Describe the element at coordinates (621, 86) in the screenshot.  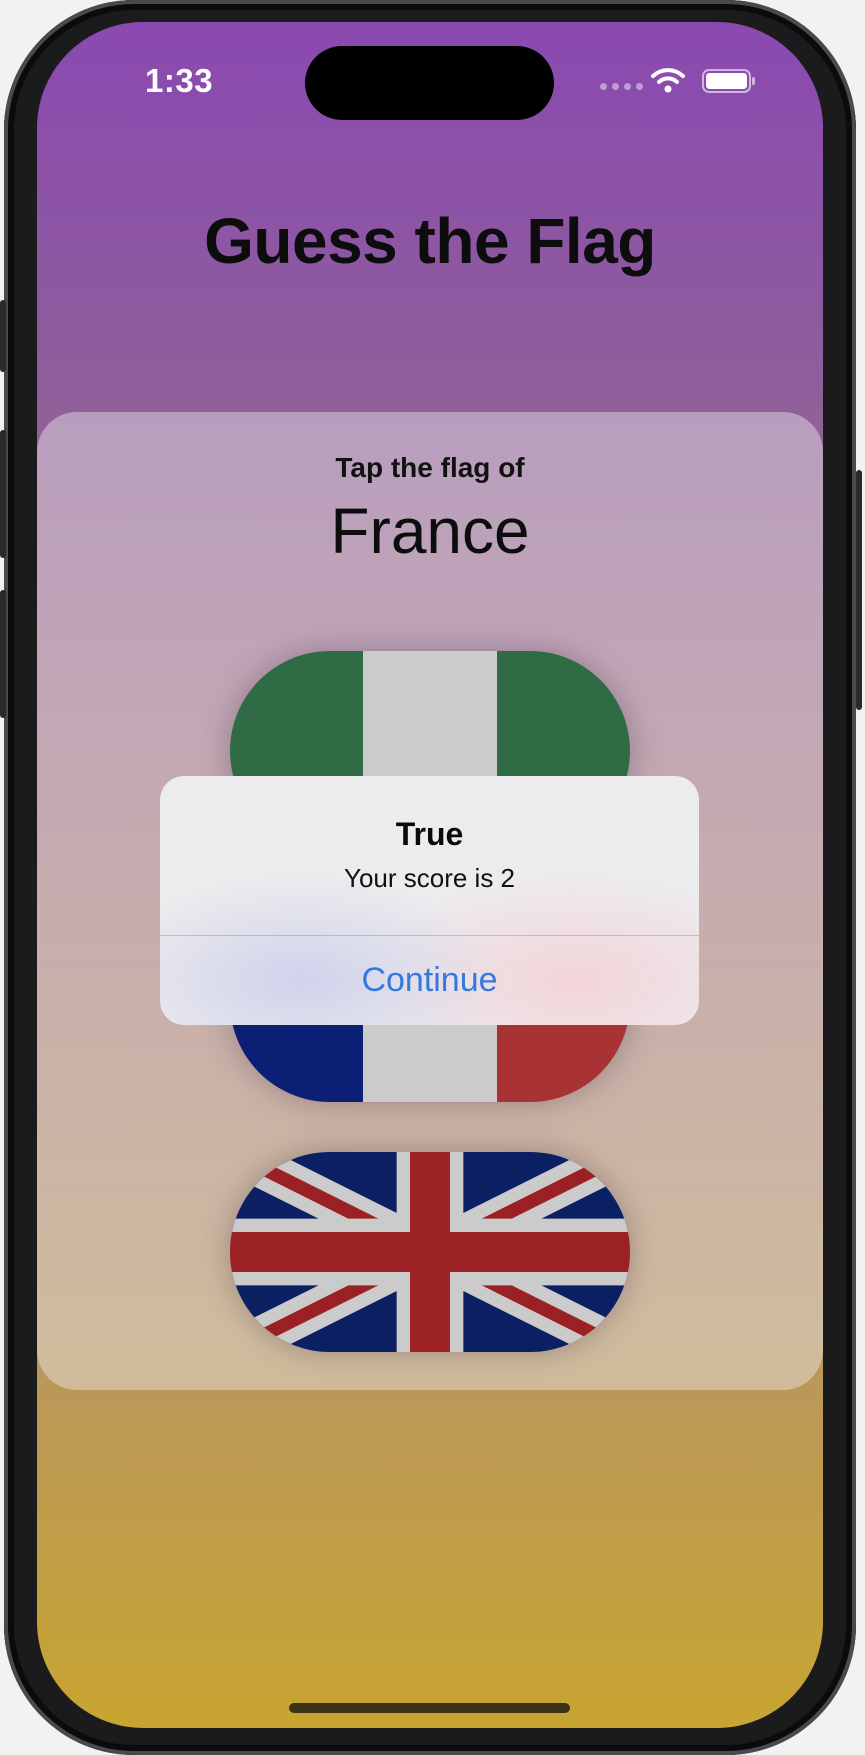
I see `signal-dots-icon` at that location.